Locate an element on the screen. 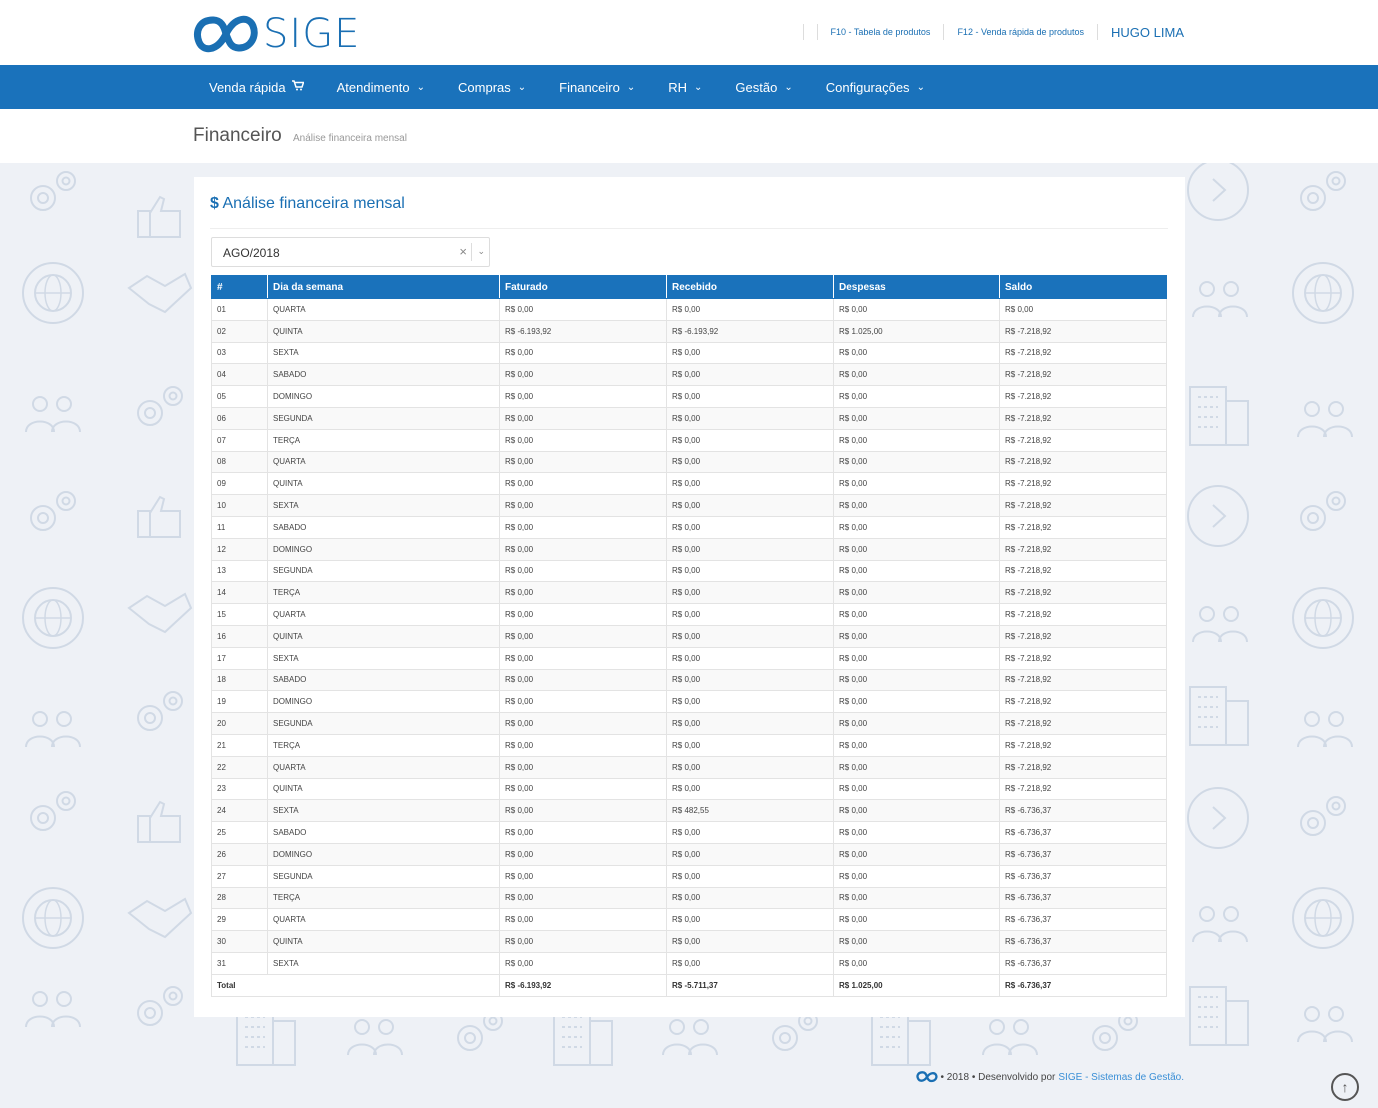 The image size is (1378, 1108). month-select: AGO/2018 × ⌄ is located at coordinates (350, 252).